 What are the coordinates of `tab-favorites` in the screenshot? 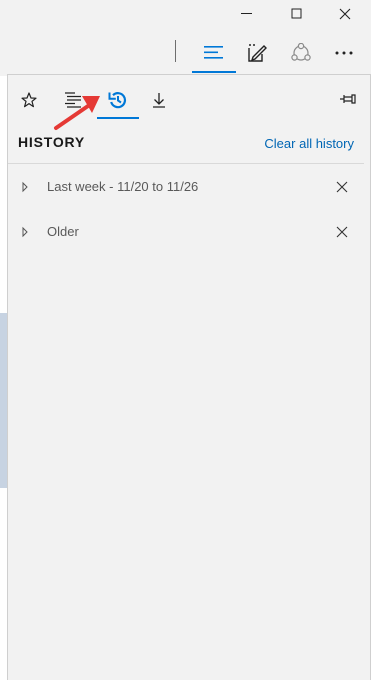 It's located at (29, 100).